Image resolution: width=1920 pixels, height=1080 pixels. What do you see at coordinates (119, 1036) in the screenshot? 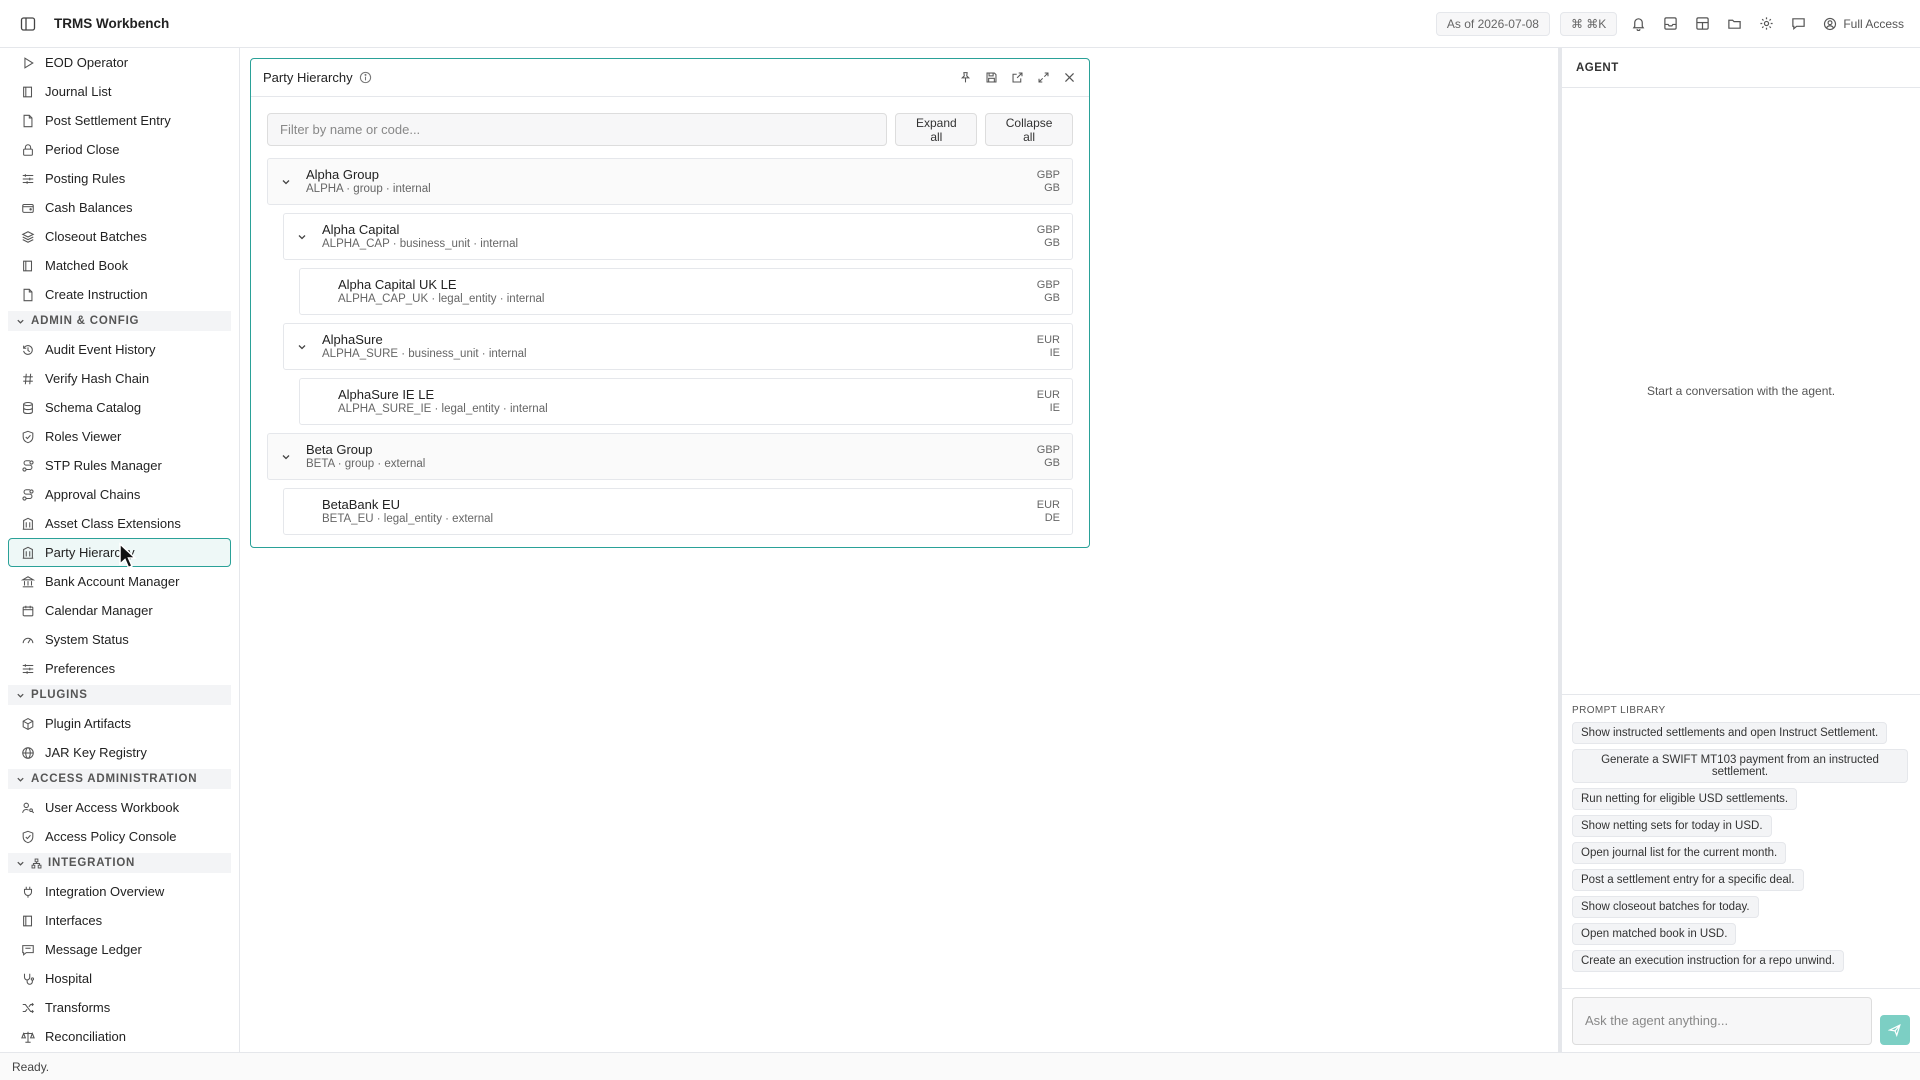
I see `sidebar-item-reconciliation: Reconciliation` at bounding box center [119, 1036].